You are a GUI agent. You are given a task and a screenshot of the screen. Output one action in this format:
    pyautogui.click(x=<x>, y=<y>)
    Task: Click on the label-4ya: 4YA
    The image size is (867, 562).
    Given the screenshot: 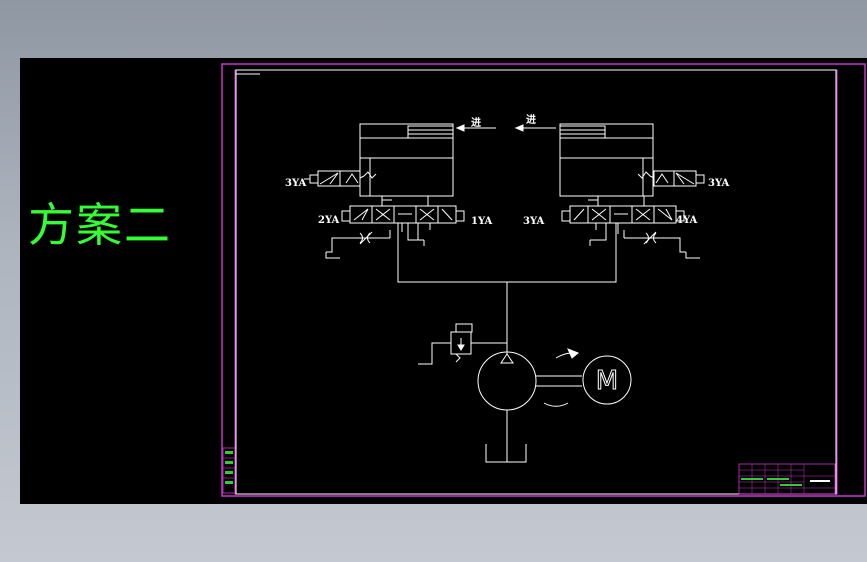 What is the action you would take?
    pyautogui.click(x=686, y=220)
    